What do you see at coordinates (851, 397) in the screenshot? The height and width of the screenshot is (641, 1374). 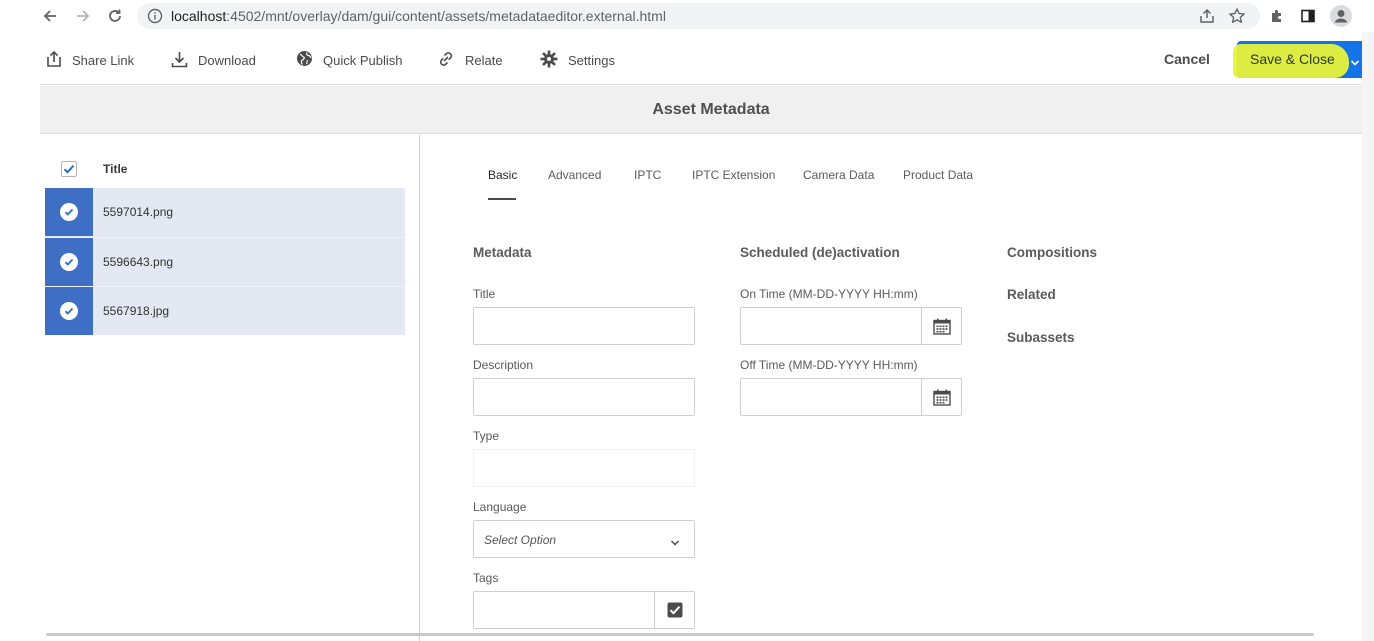 I see `off-time-field` at bounding box center [851, 397].